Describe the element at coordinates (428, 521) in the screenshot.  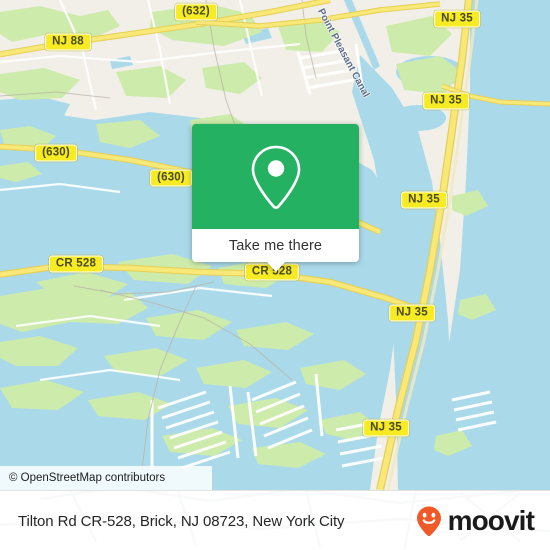
I see `moovit-pin-smiley-icon` at that location.